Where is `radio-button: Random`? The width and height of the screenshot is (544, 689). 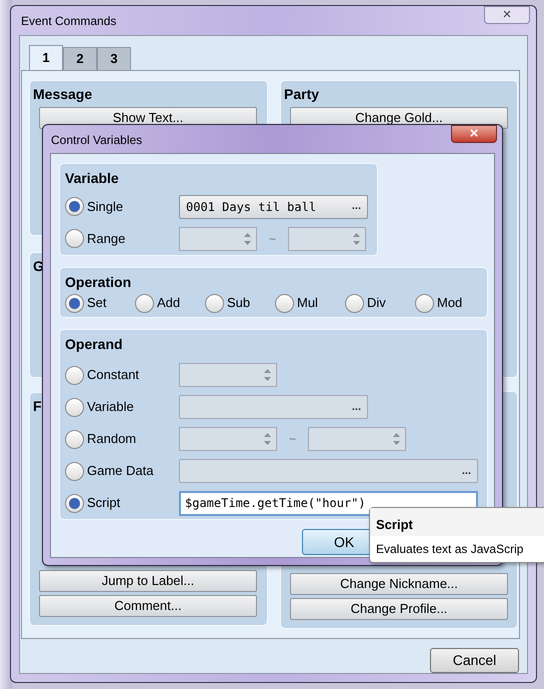 radio-button: Random is located at coordinates (122, 439).